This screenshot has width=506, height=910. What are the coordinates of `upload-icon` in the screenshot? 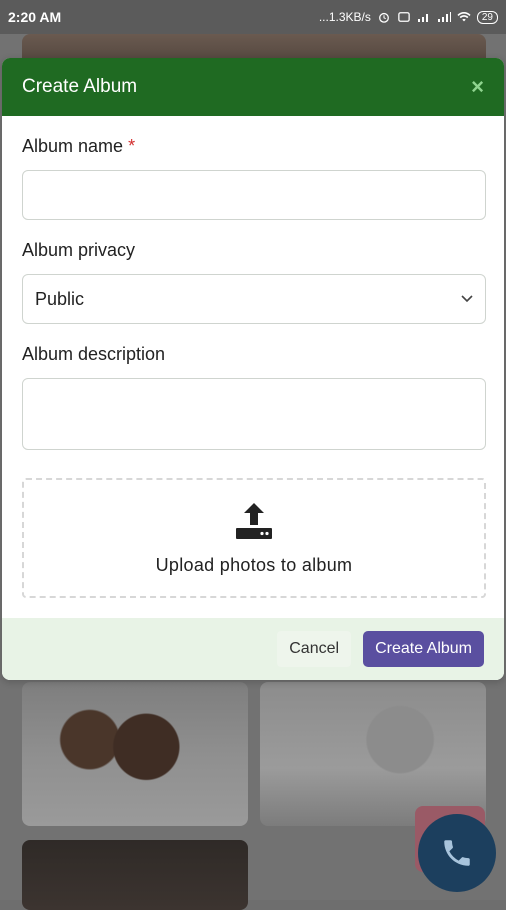 It's located at (254, 520).